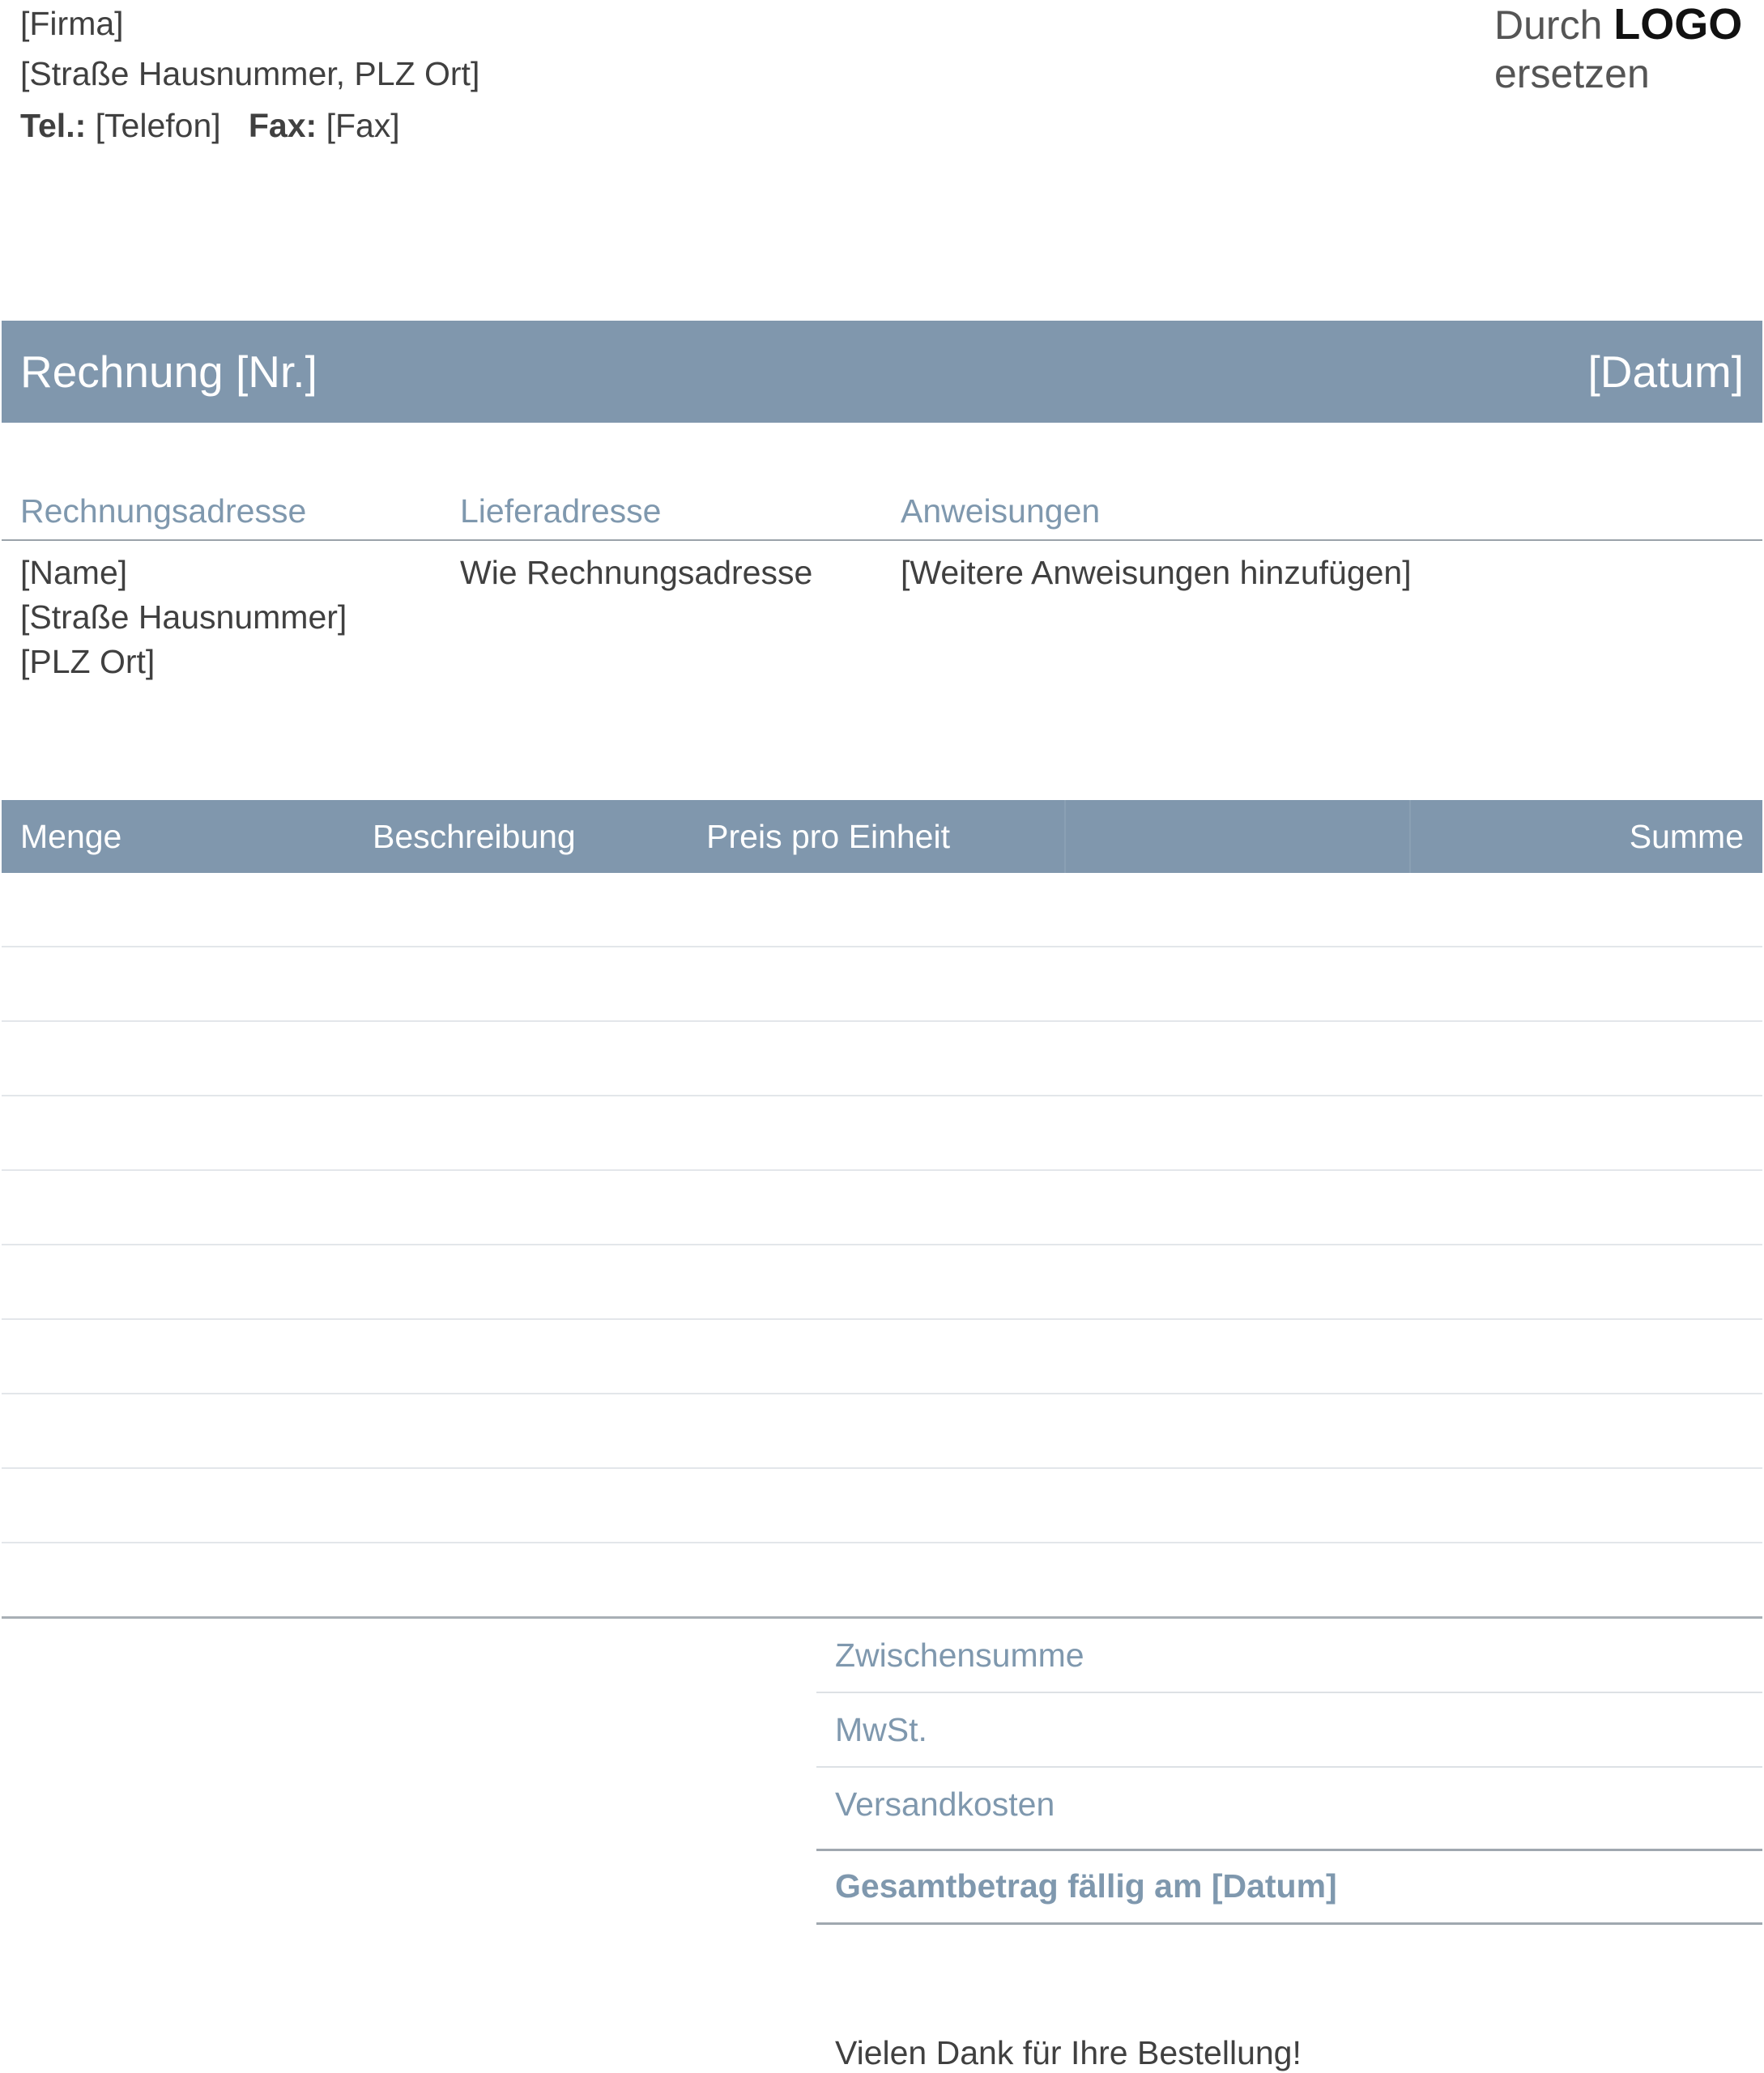  I want to click on shipping-cost-label: Versandkosten, so click(945, 1804).